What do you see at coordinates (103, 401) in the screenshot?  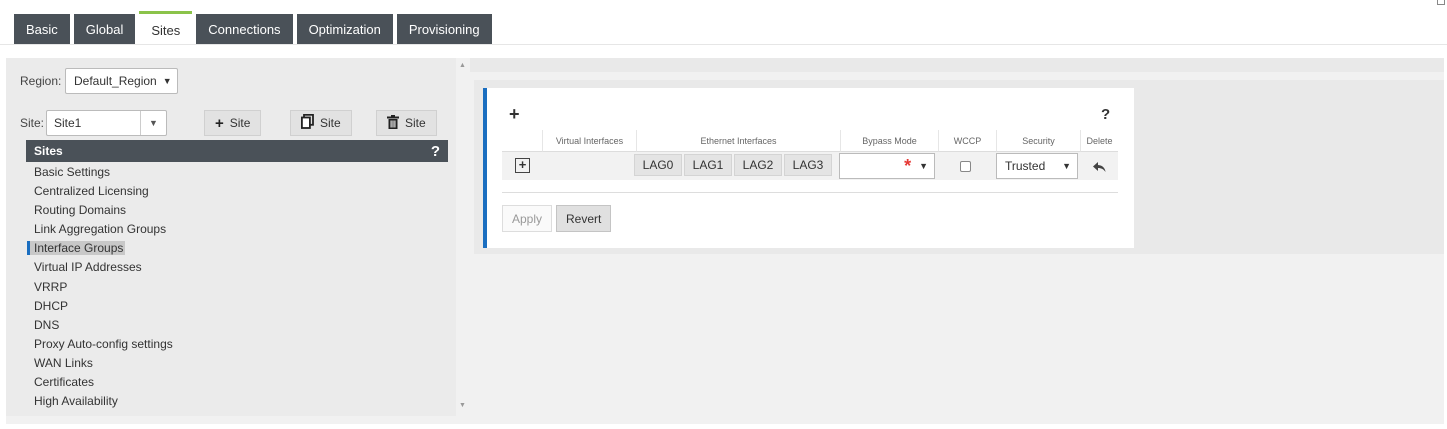 I see `nav-item-high-availability: High Availability` at bounding box center [103, 401].